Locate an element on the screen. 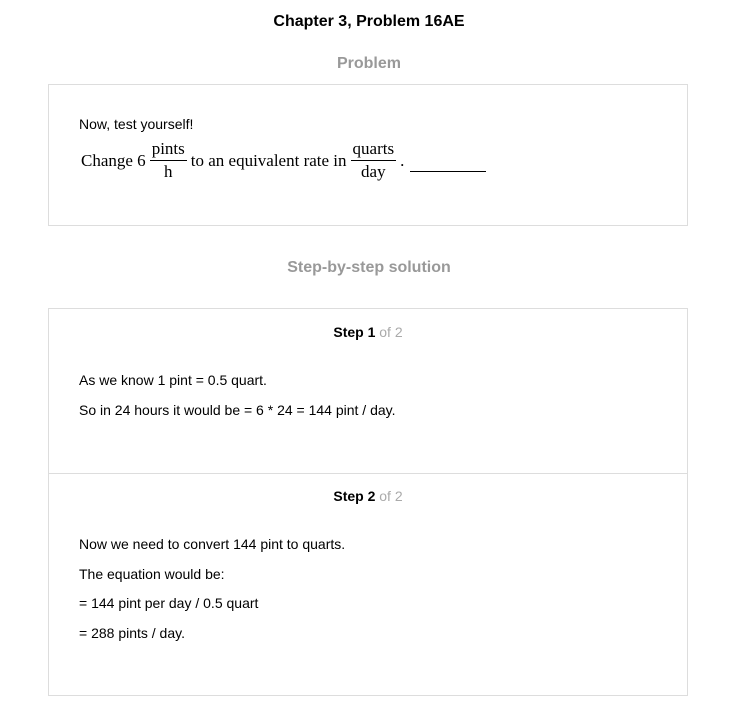 This screenshot has height=722, width=738. problem-heading: Problem is located at coordinates (368, 63).